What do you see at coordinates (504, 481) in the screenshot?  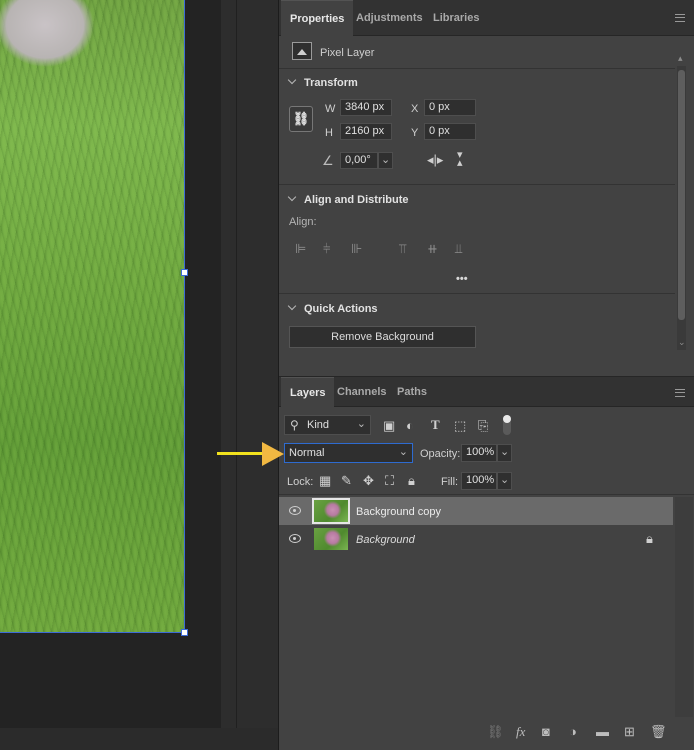 I see `fill-dropdown-icon: ⌄` at bounding box center [504, 481].